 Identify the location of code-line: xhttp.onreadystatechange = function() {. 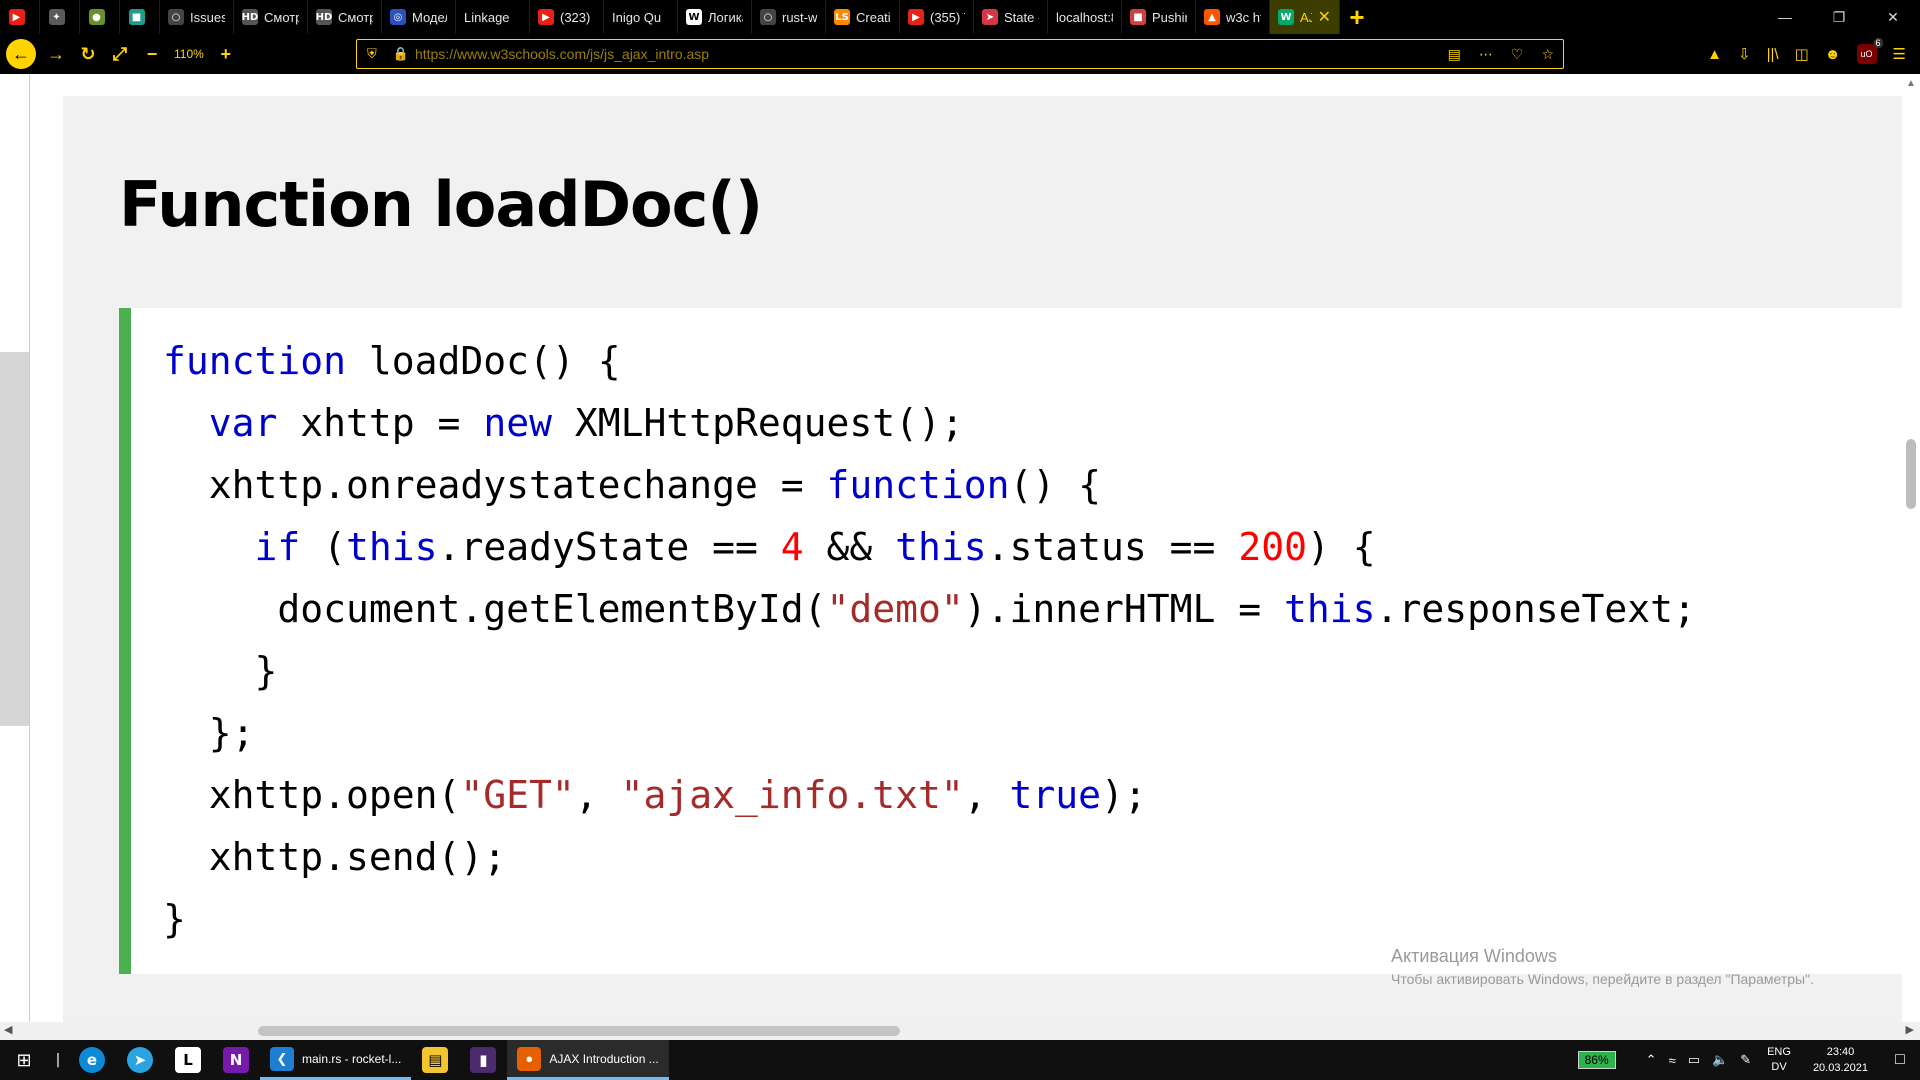
(929, 485).